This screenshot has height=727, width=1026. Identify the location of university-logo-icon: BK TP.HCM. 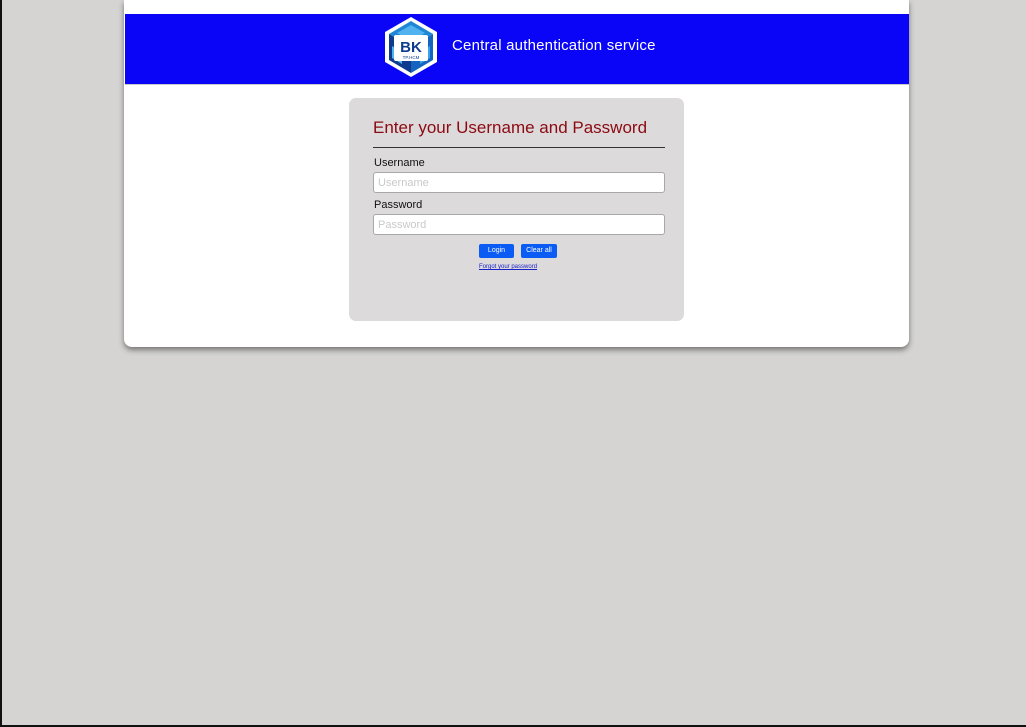
(411, 47).